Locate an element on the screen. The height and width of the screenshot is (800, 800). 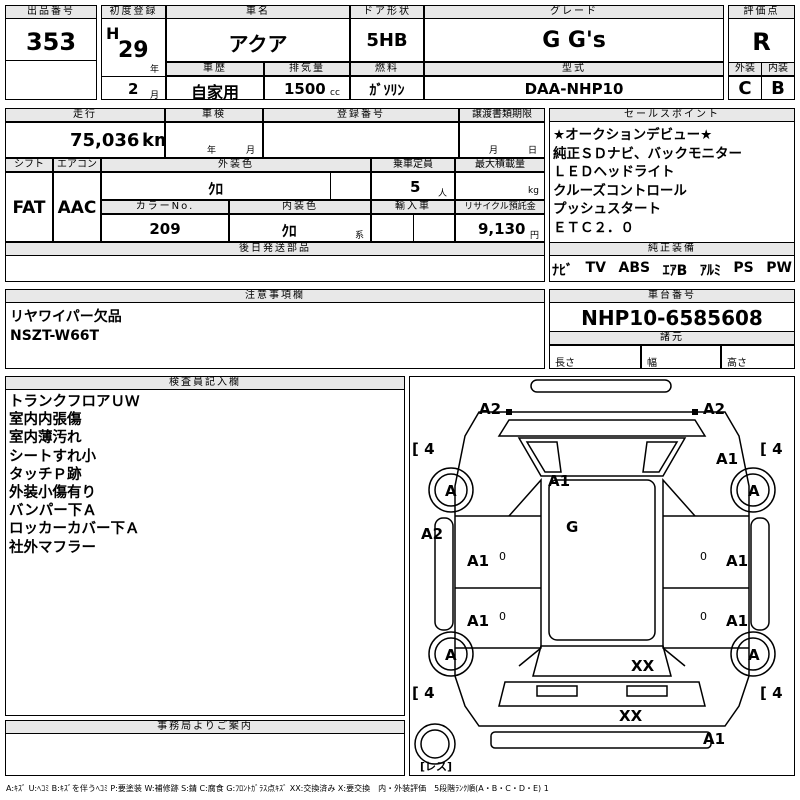
mark-tire-front-right: A is located at coordinates (754, 491).